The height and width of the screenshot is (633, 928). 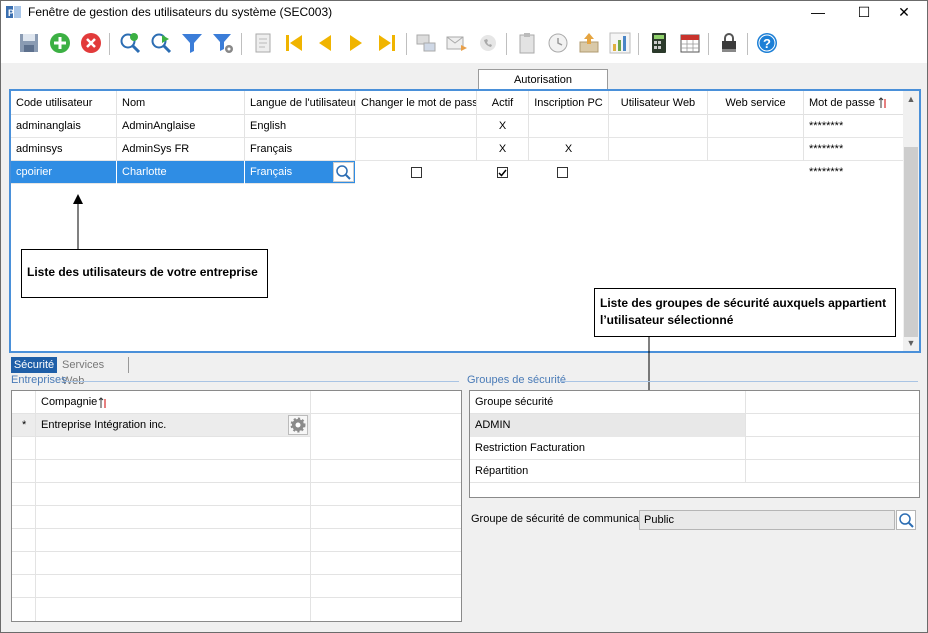 I want to click on delete-icon, so click(x=91, y=43).